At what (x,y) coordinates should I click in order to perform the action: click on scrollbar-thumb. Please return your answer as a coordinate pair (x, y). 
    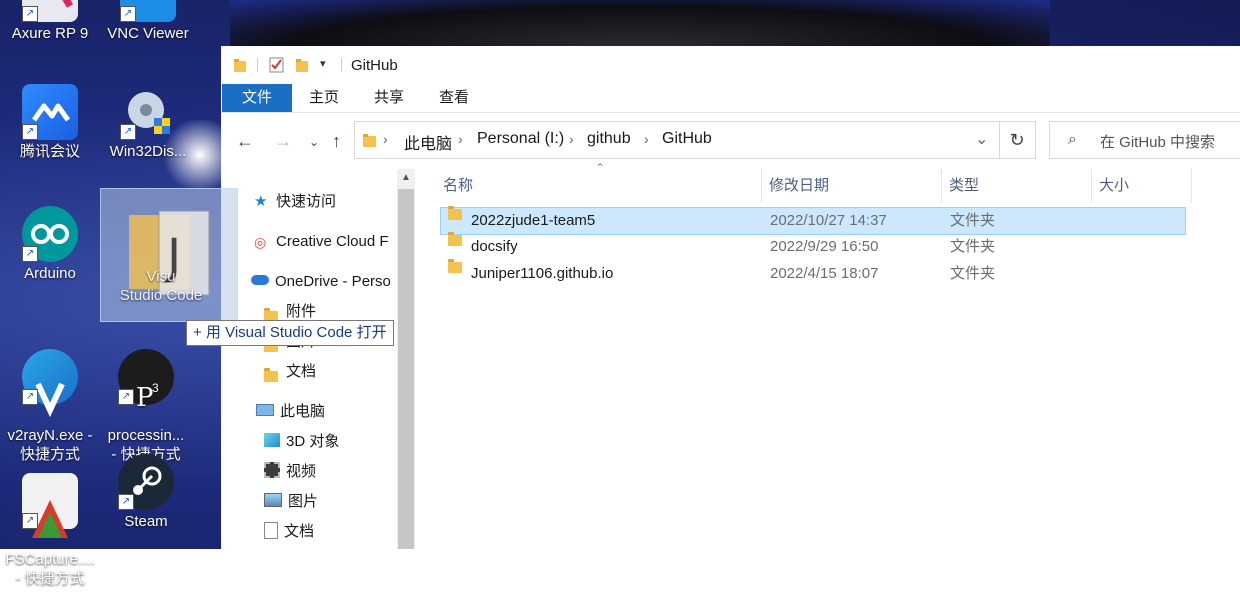
    Looking at the image, I should click on (406, 369).